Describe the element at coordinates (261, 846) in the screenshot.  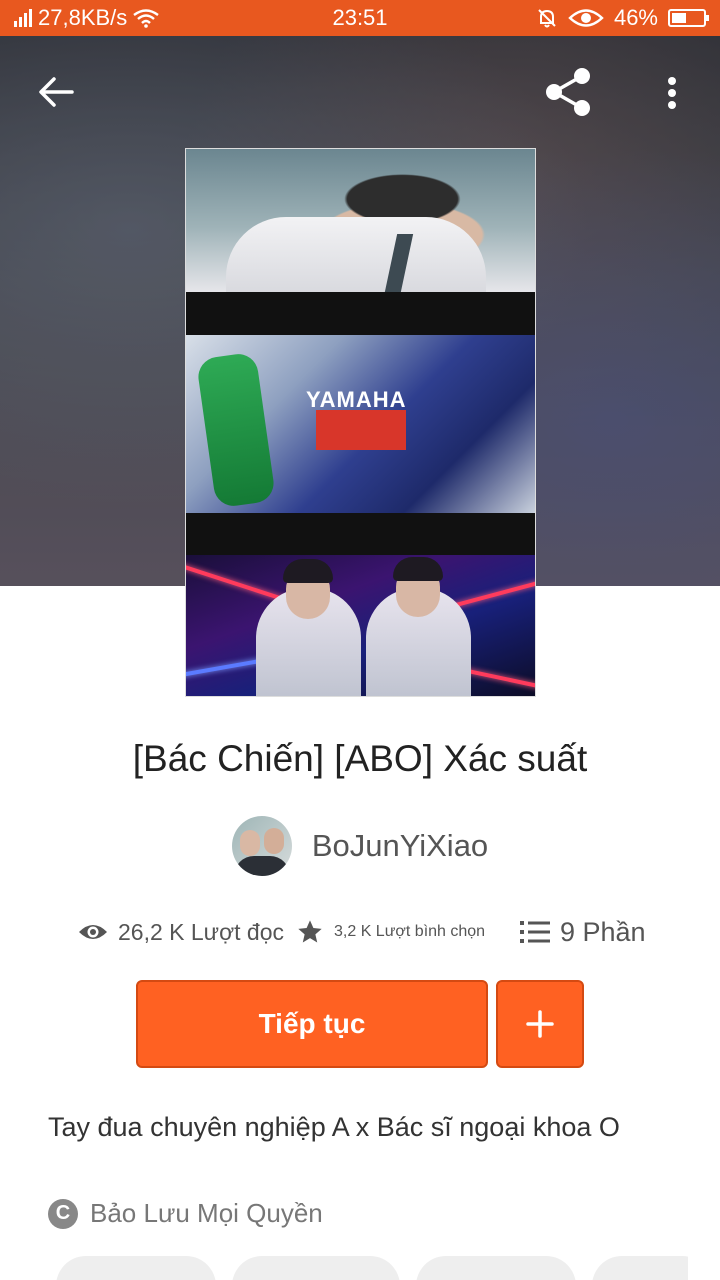
I see `author-avatar` at that location.